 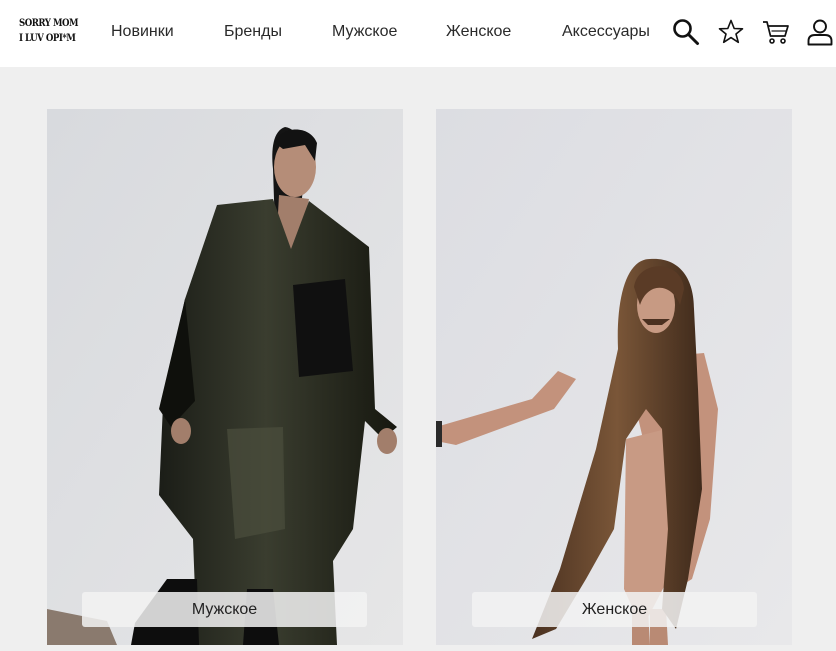 I want to click on category-label-women: Женское, so click(x=614, y=609).